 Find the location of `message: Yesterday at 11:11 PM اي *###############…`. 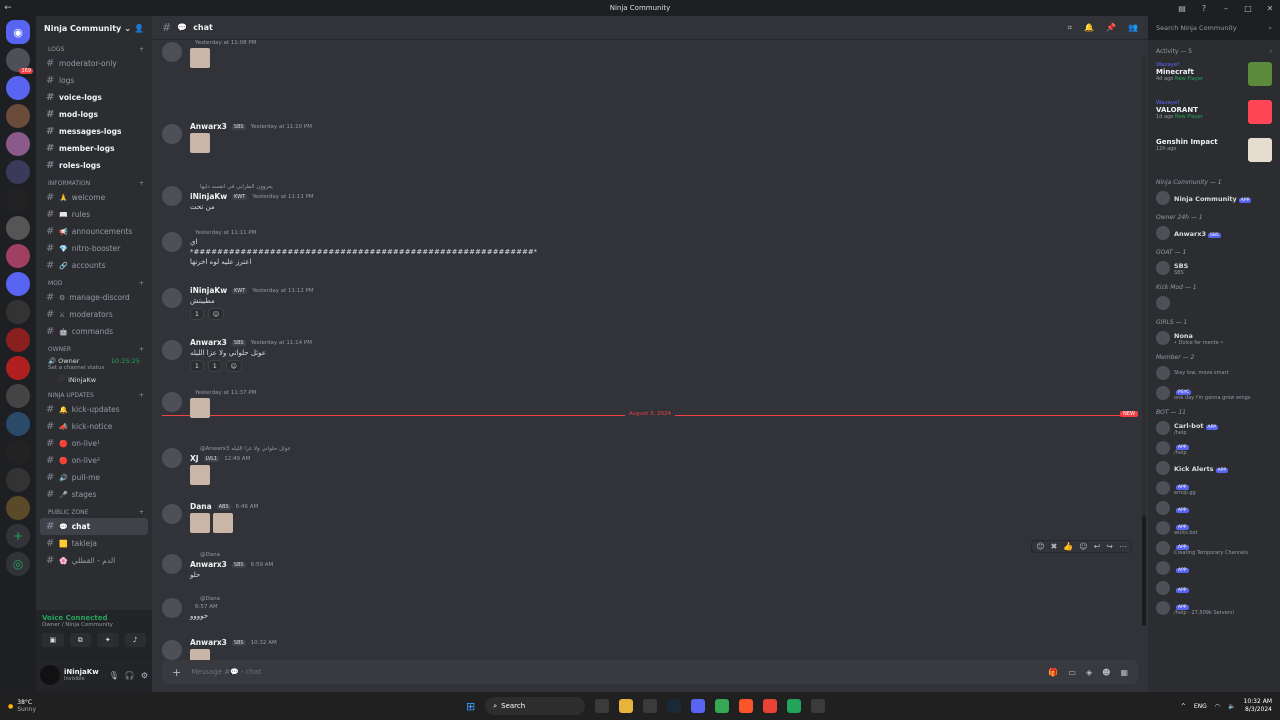

message: Yesterday at 11:11 PM اي *###############… is located at coordinates (650, 248).